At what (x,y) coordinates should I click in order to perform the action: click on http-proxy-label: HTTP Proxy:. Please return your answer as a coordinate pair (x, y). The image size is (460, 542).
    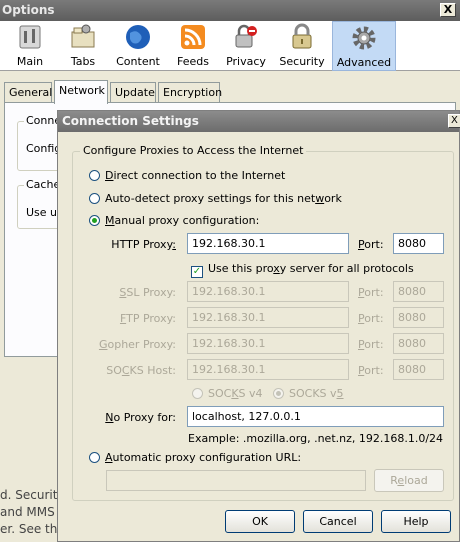
    Looking at the image, I should click on (143, 244).